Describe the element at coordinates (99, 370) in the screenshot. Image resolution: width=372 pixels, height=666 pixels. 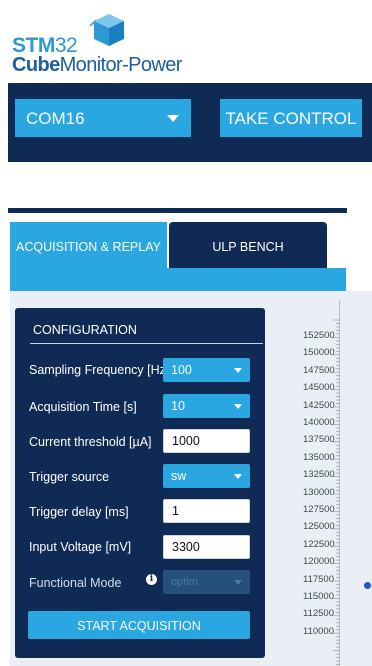
I see `sampling-frequency-label: Sampling Frequency [Hz]` at that location.